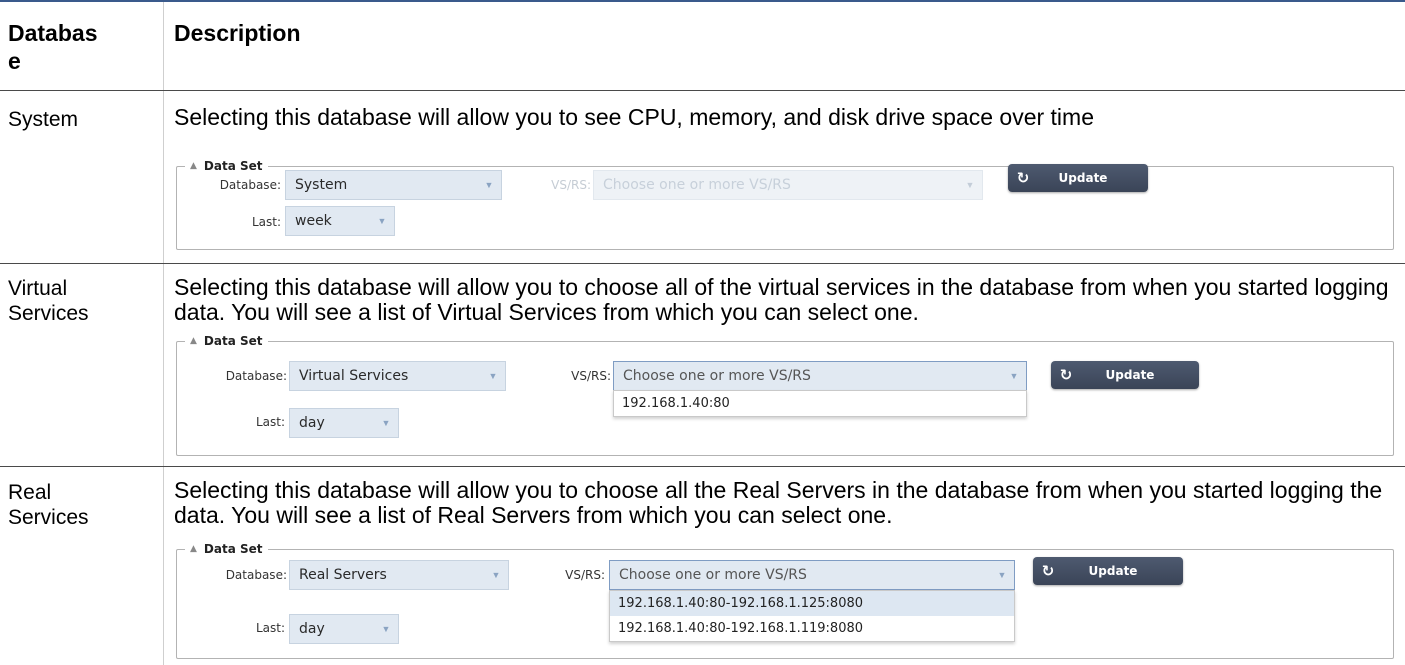 This screenshot has width=1405, height=665. What do you see at coordinates (237, 33) in the screenshot?
I see `header-description: Description` at bounding box center [237, 33].